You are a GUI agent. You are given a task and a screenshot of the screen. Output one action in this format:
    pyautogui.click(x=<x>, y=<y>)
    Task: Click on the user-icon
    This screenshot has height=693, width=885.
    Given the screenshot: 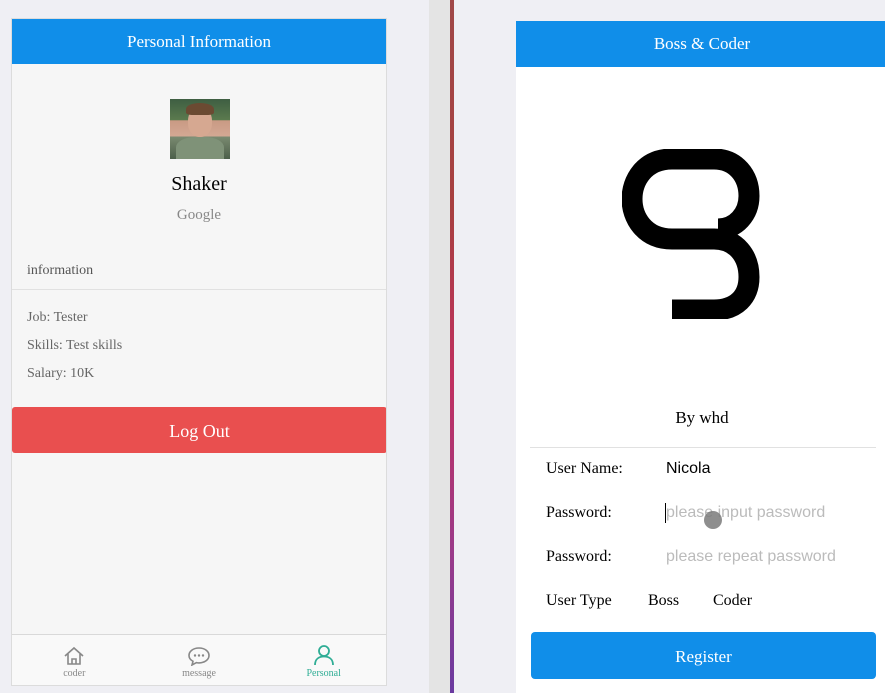 What is the action you would take?
    pyautogui.click(x=323, y=655)
    